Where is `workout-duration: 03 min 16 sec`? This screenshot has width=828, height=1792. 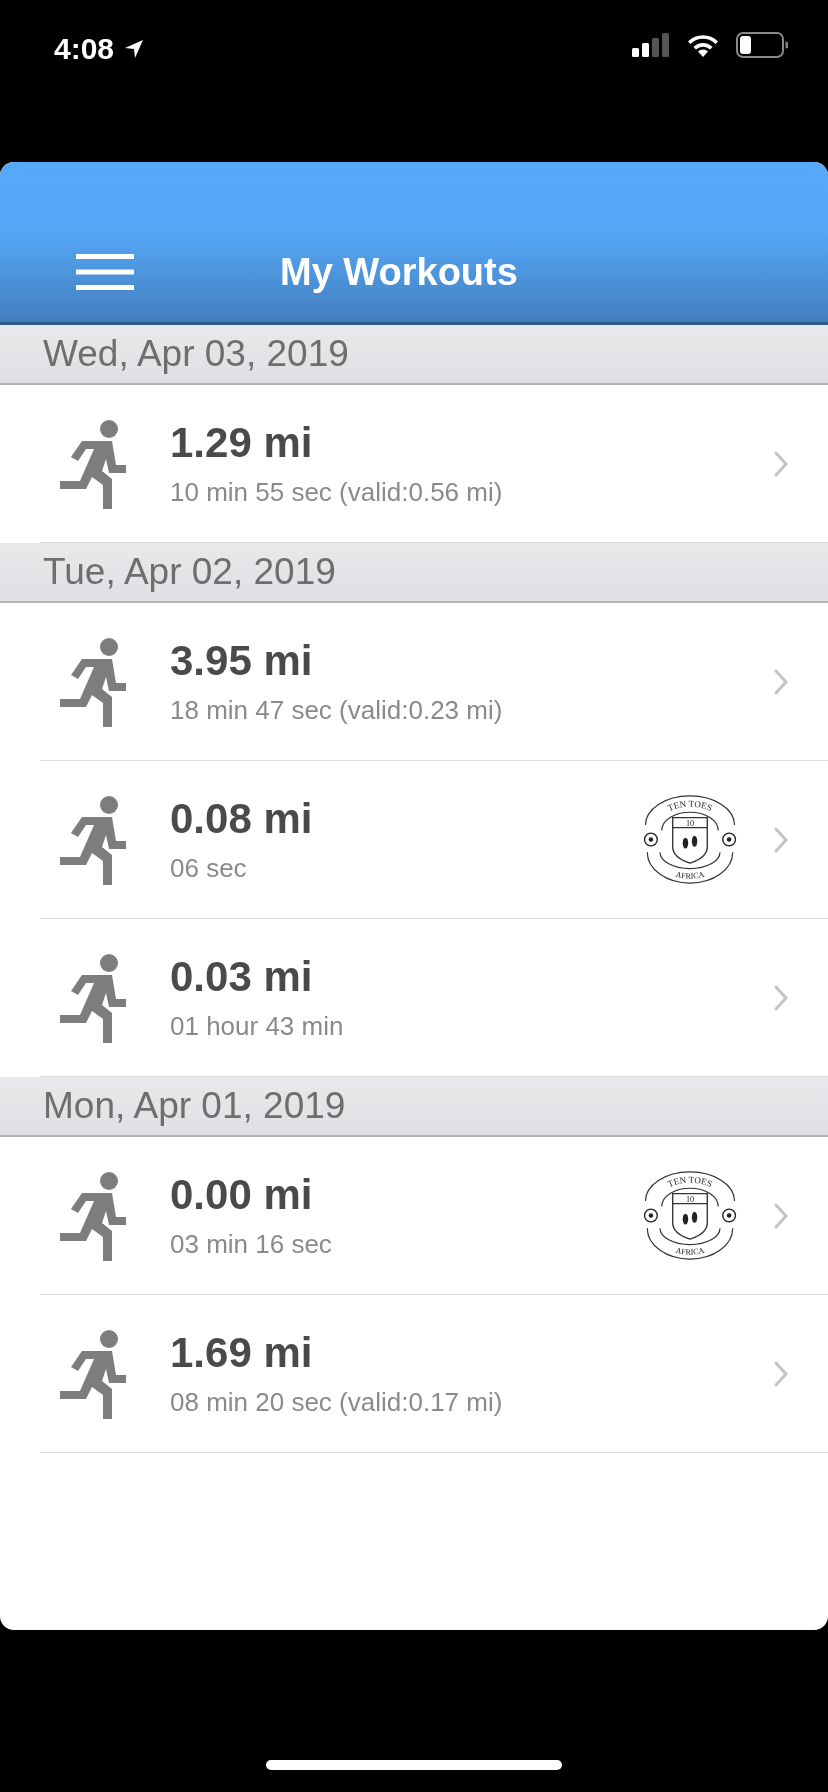 workout-duration: 03 min 16 sec is located at coordinates (251, 1244).